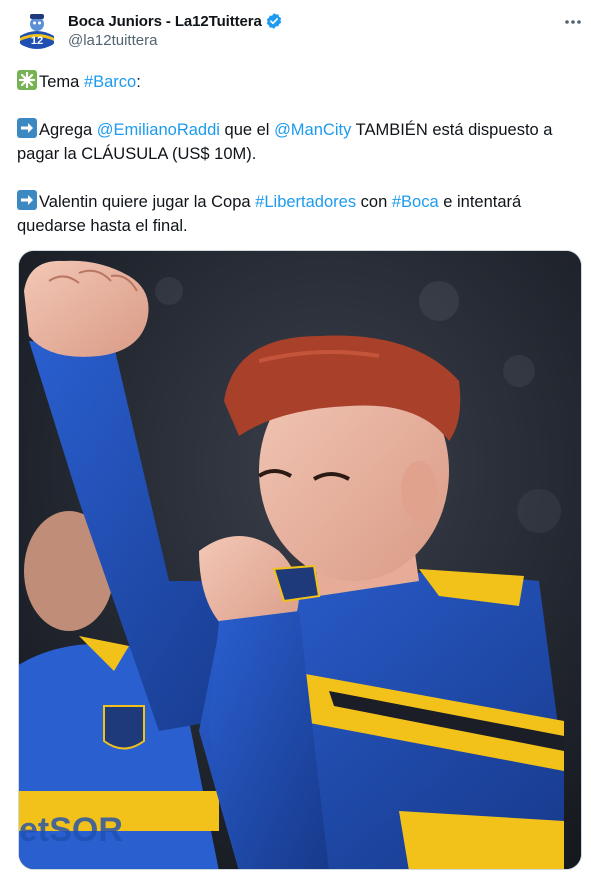  What do you see at coordinates (112, 40) in the screenshot?
I see `author-handle: @la12tuittera` at bounding box center [112, 40].